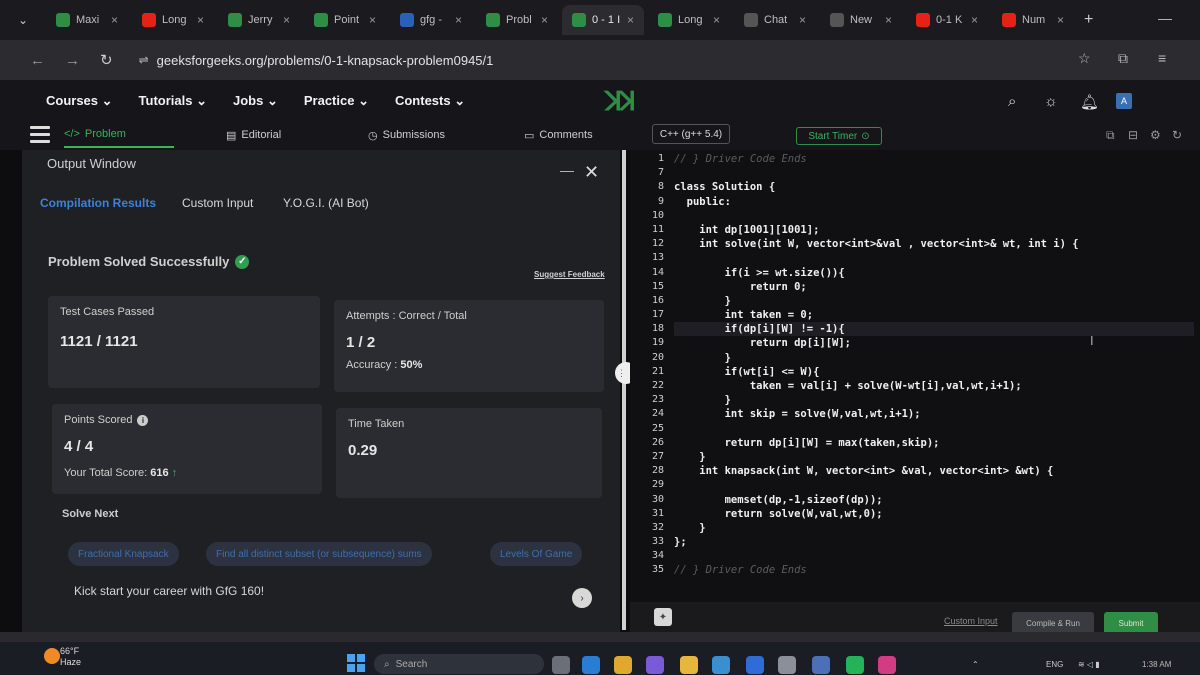 The image size is (1200, 675). I want to click on code-line: int skip = solve(W,val,wt,i+1);, so click(934, 414).